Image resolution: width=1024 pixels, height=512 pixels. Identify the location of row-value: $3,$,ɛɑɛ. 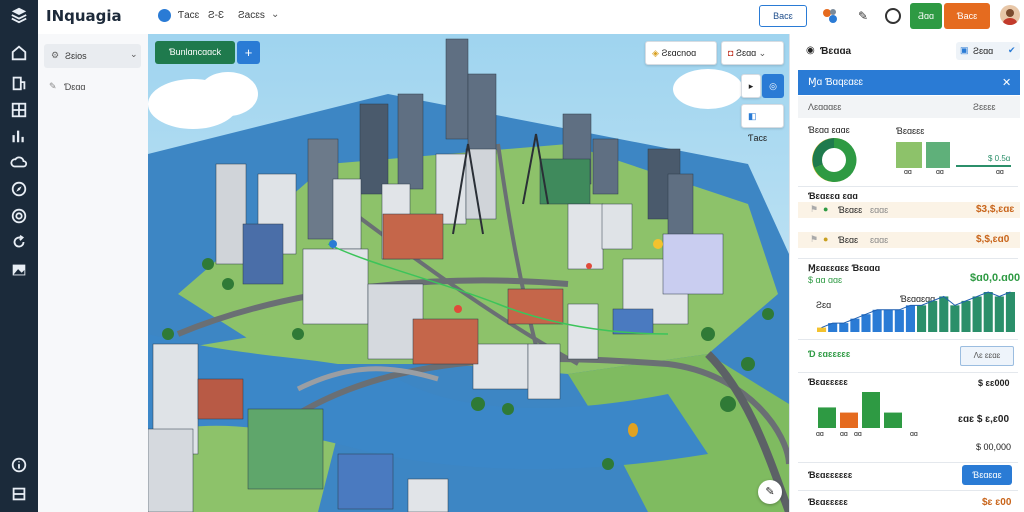
(995, 209).